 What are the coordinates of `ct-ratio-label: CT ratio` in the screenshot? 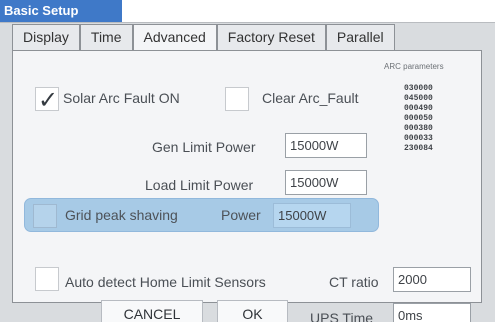 It's located at (354, 282).